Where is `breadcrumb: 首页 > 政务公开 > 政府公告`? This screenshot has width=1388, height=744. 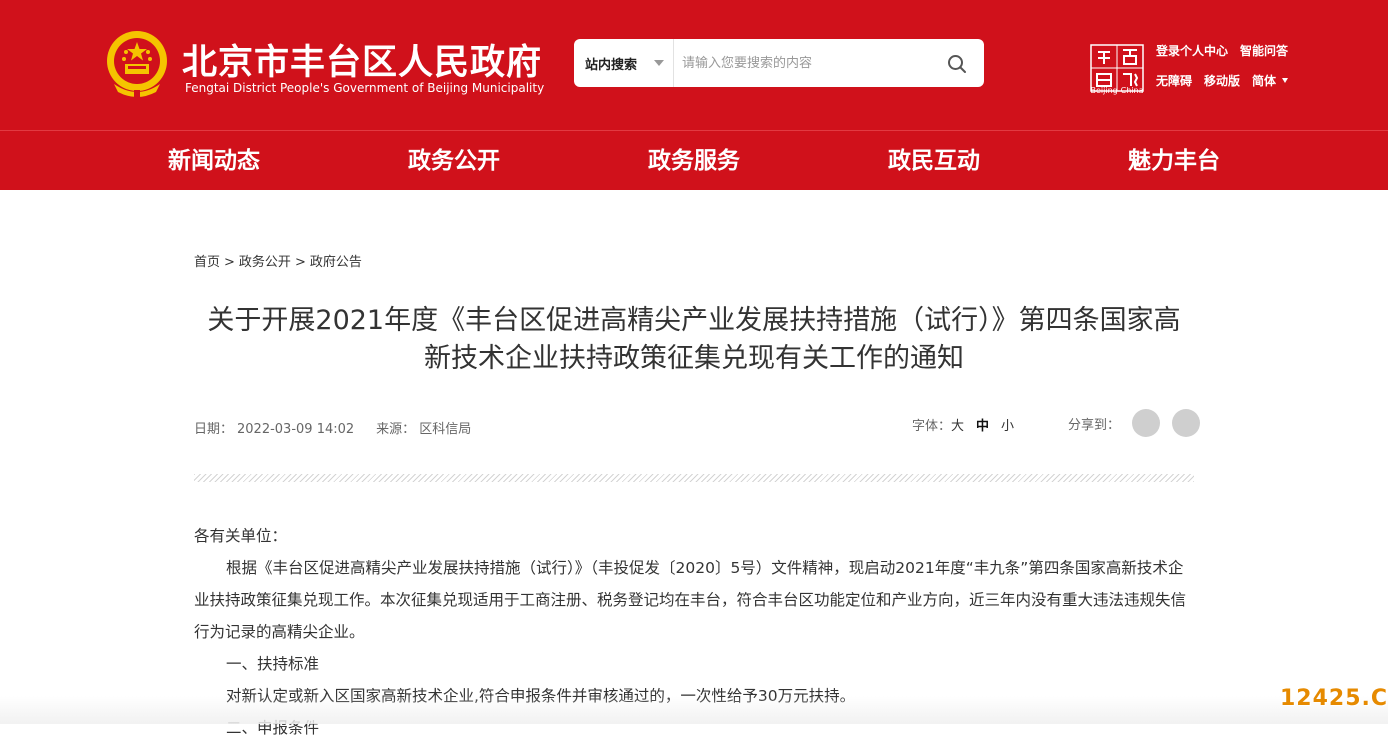 breadcrumb: 首页 > 政务公开 > 政府公告 is located at coordinates (278, 260).